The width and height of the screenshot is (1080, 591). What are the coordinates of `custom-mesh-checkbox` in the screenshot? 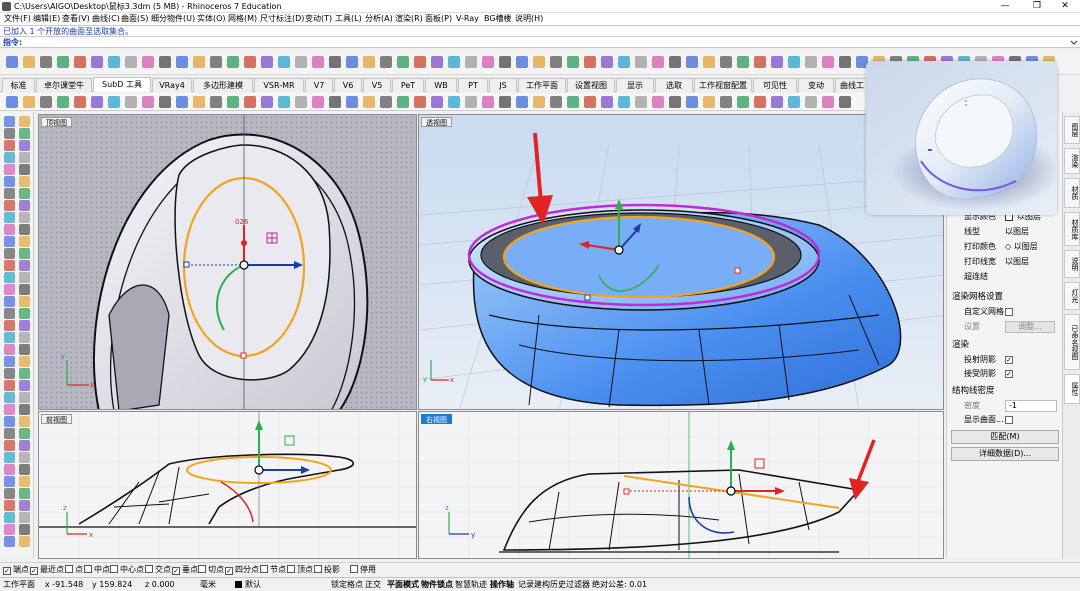 It's located at (1009, 312).